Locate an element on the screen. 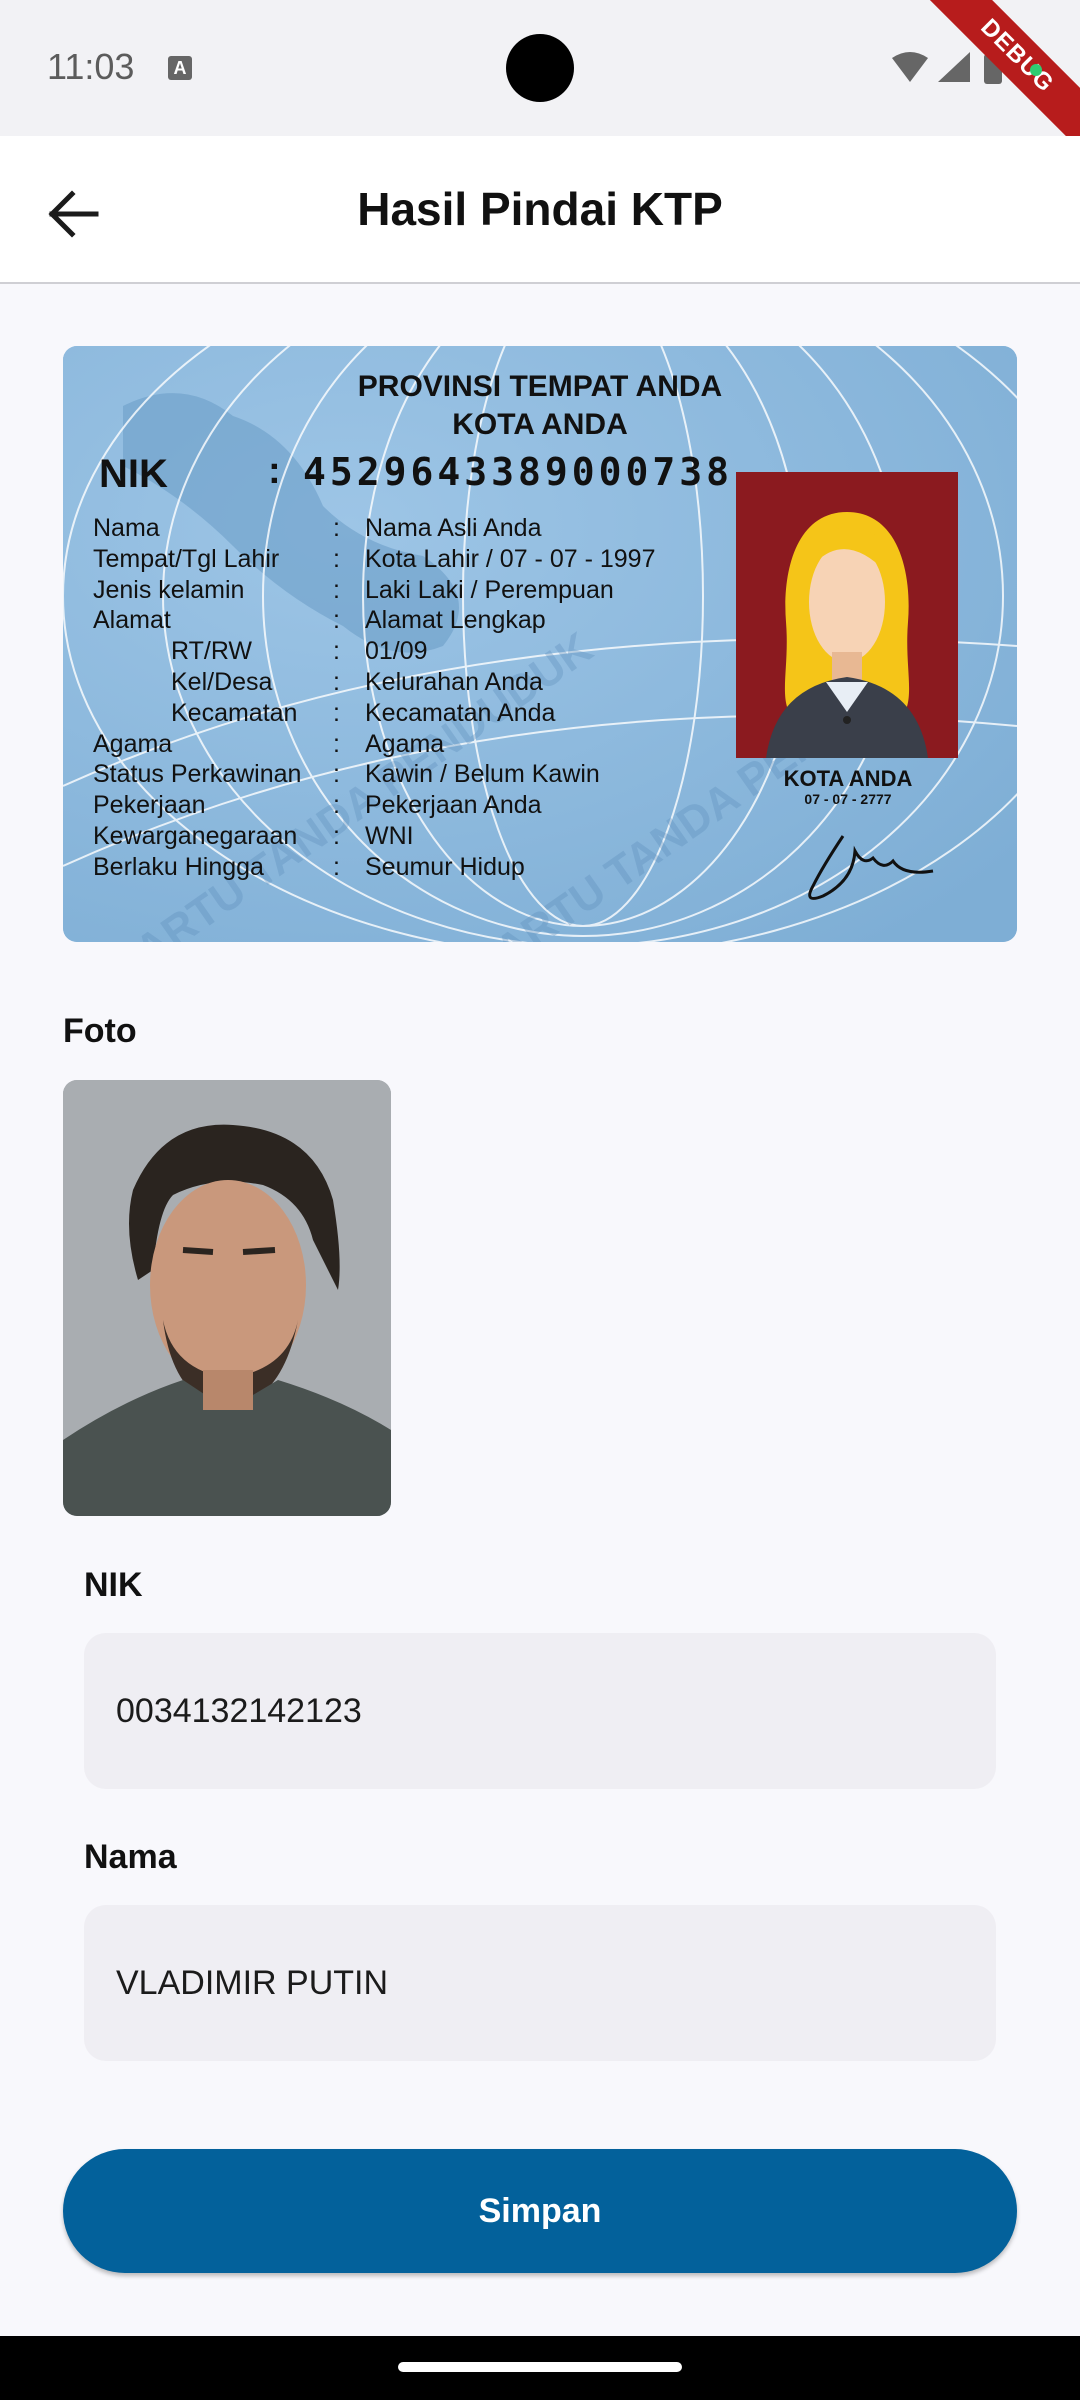 The image size is (1080, 2400). nik-input is located at coordinates (536, 1711).